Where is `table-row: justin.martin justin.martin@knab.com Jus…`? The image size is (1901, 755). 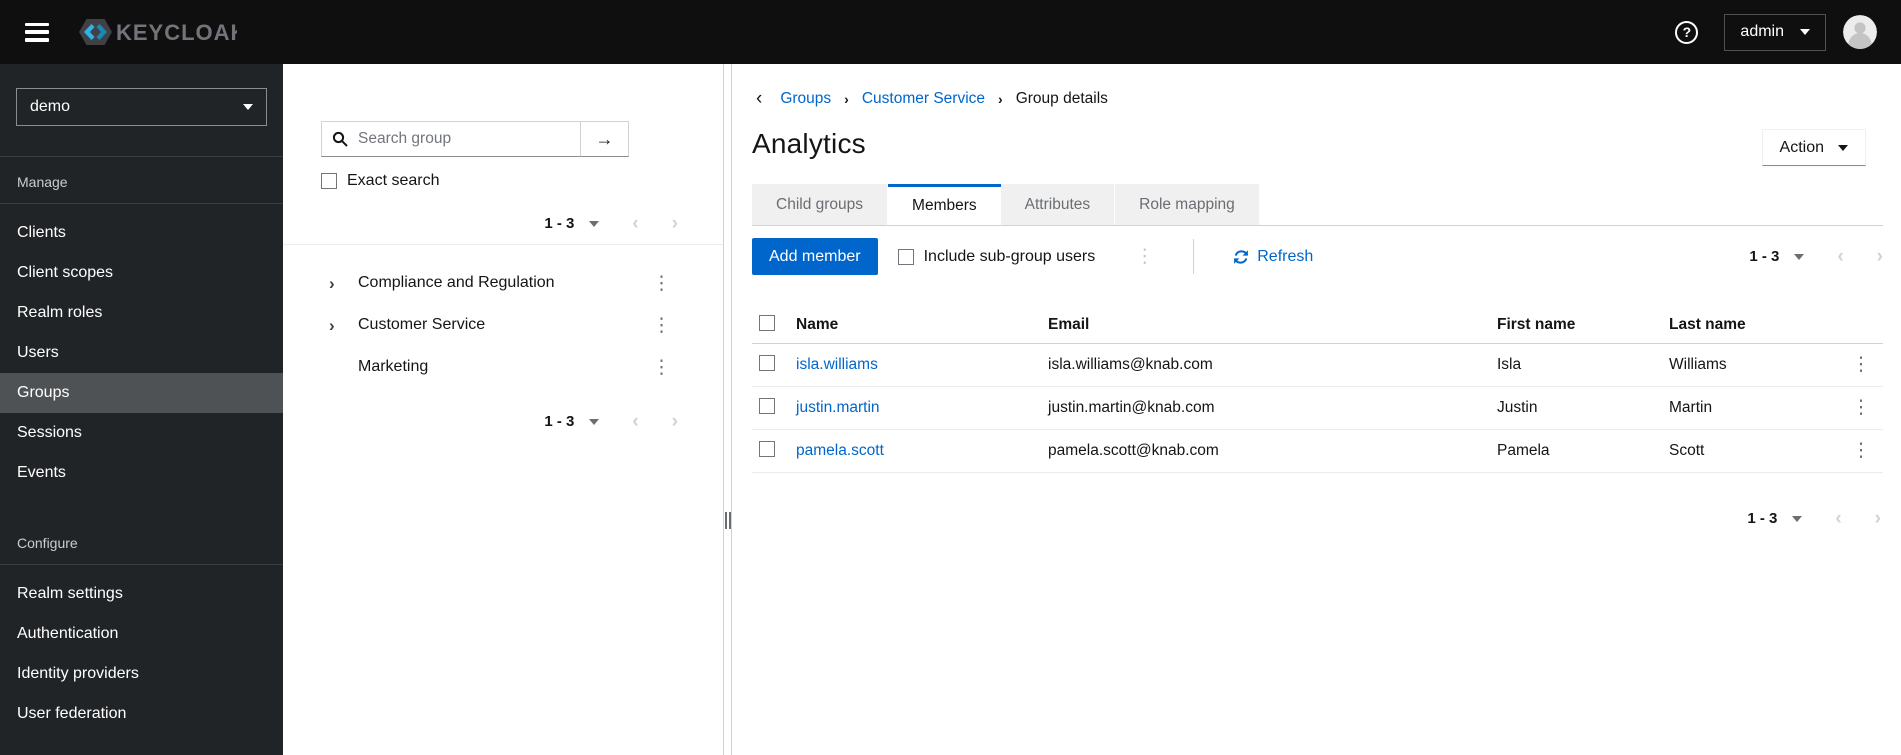
table-row: justin.martin justin.martin@knab.com Jus… is located at coordinates (1317, 408).